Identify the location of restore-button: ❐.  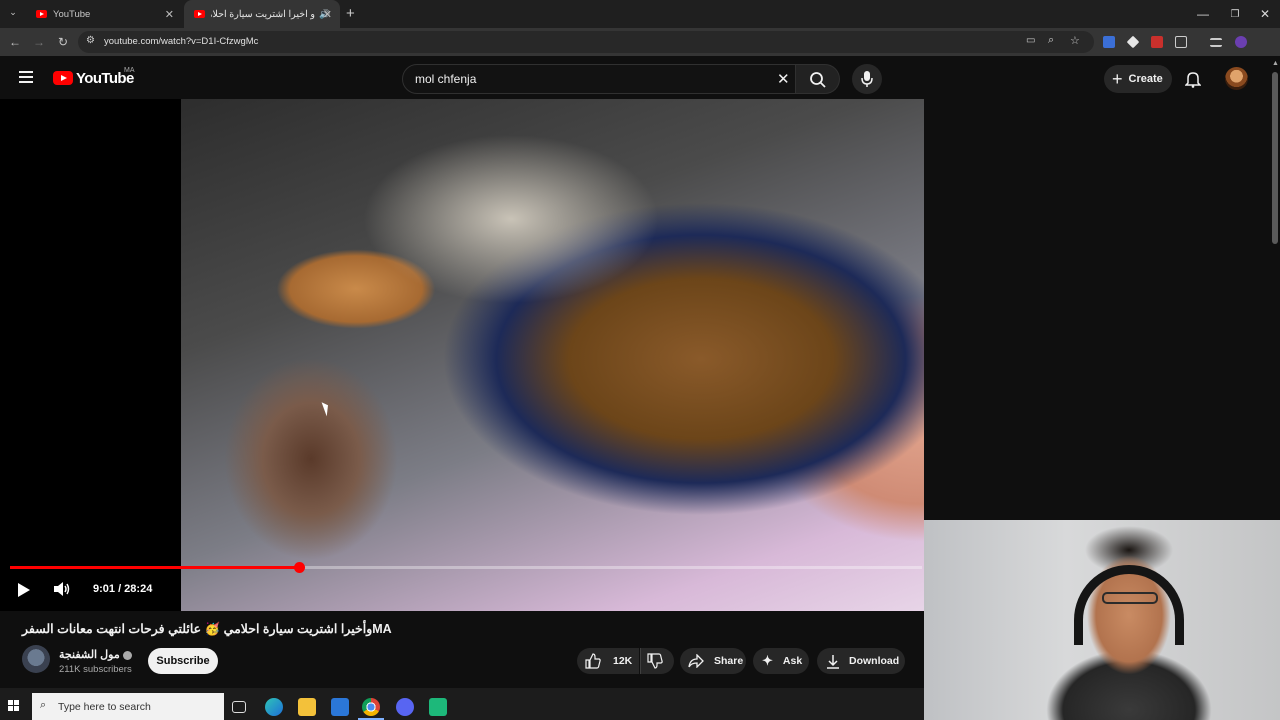
(1235, 14).